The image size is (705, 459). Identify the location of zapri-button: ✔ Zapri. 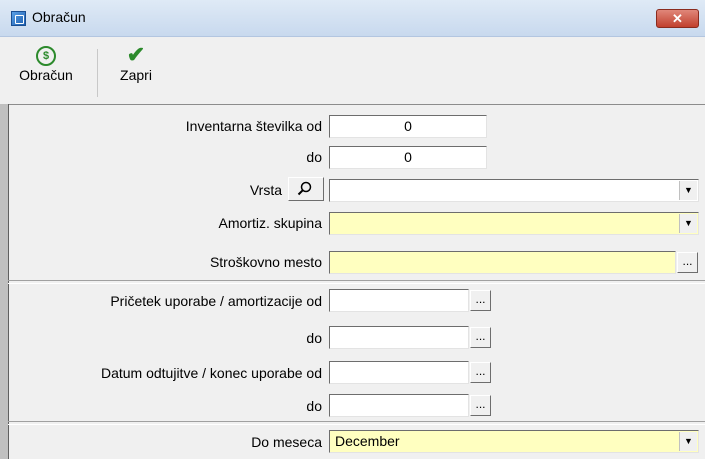
(136, 63).